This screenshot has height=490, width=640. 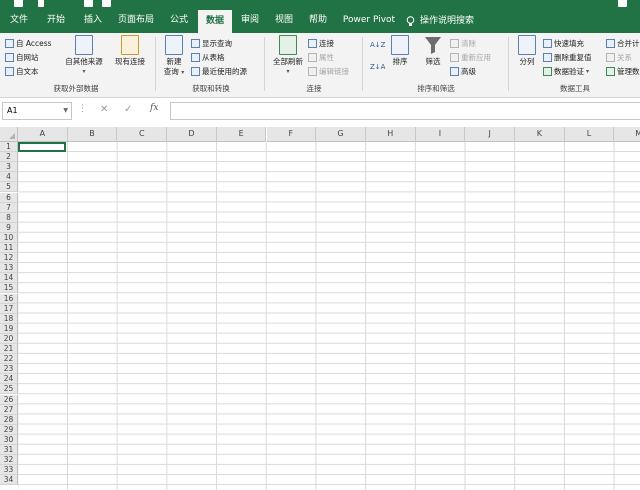 I want to click on undo-icon, so click(x=41, y=3).